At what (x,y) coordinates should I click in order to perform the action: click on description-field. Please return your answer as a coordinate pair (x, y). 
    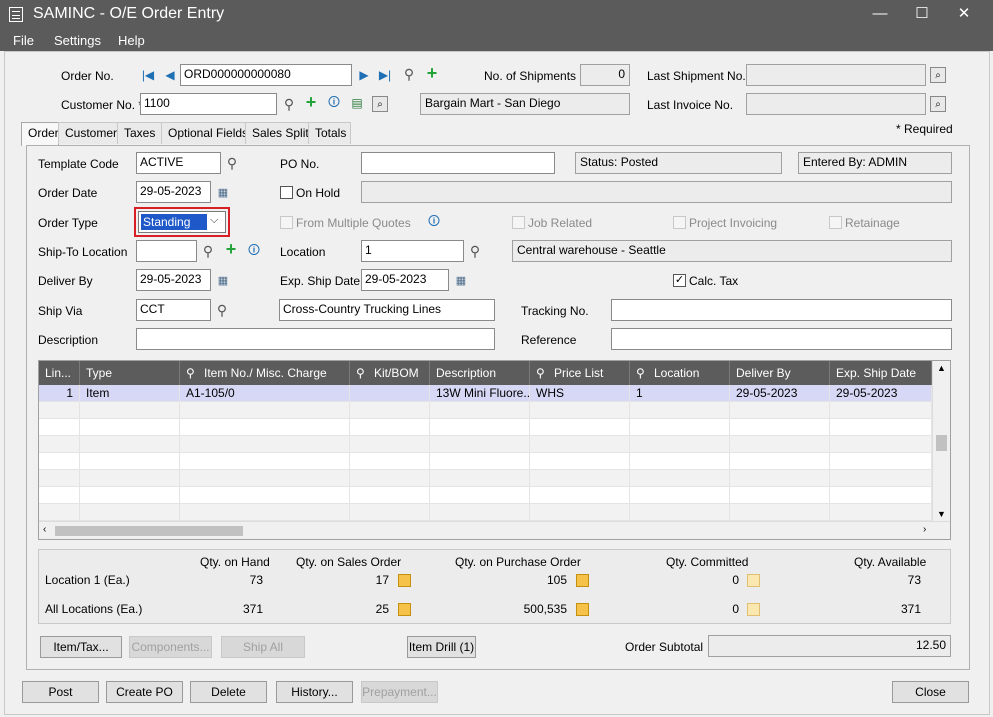
    Looking at the image, I should click on (315, 339).